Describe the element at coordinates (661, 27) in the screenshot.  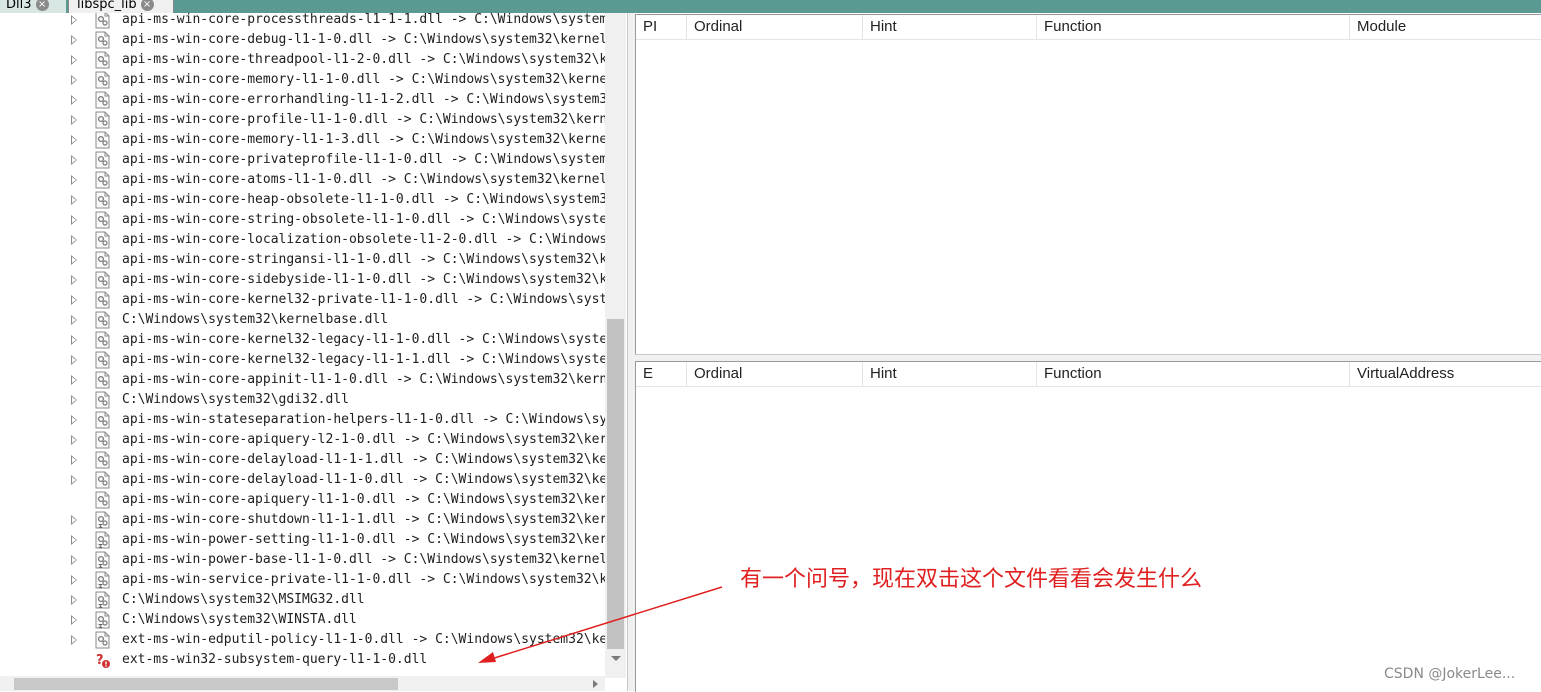
I see `column-header-pi: PI` at that location.